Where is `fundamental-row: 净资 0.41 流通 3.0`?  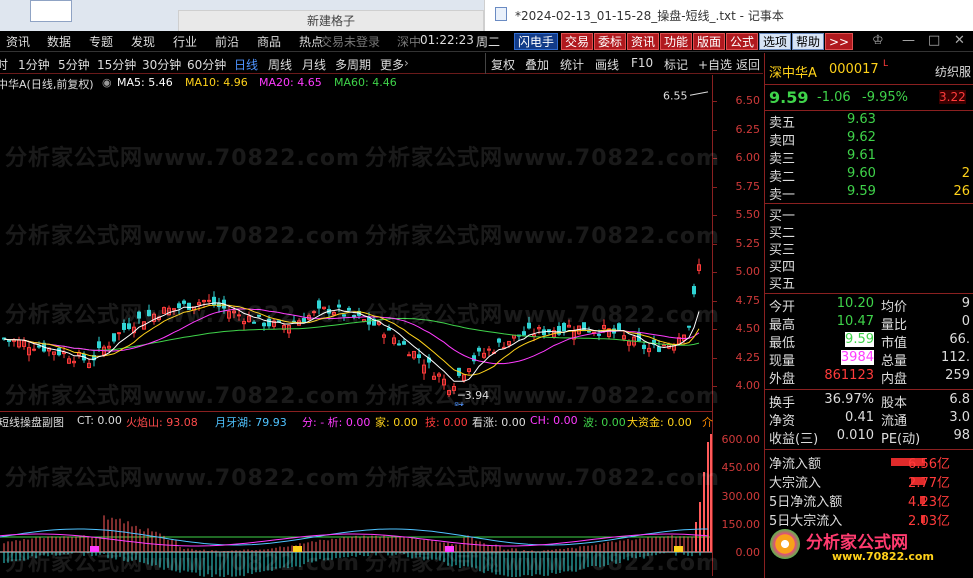
fundamental-row: 净资 0.41 流通 3.0 is located at coordinates (869, 419).